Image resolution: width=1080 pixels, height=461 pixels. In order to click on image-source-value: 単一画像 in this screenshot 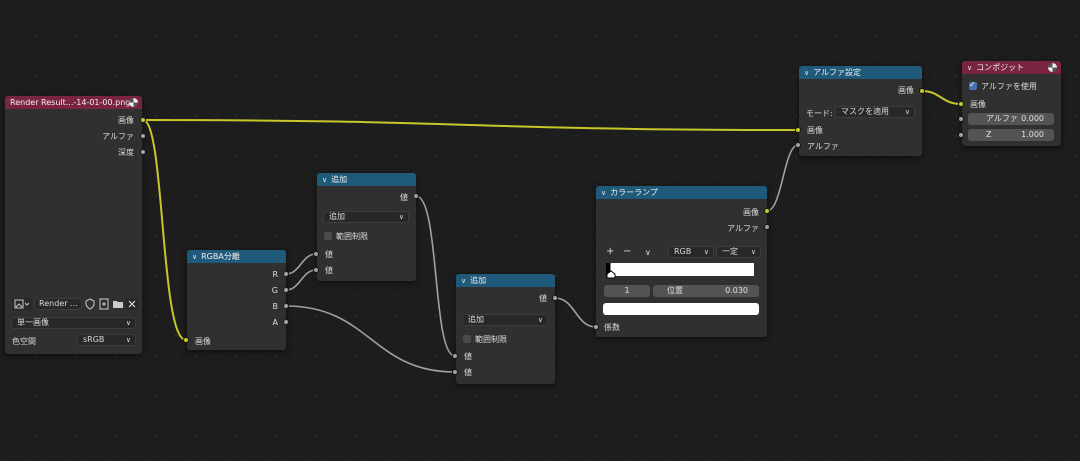, I will do `click(33, 322)`.